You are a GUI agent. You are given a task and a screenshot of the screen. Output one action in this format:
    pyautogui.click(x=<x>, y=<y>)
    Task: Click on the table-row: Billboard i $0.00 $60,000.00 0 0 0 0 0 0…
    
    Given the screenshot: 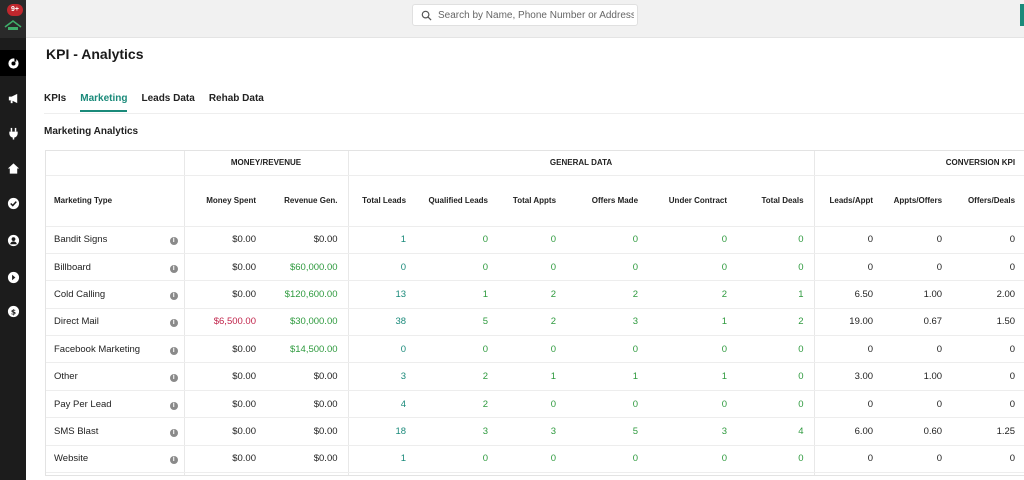 What is the action you would take?
    pyautogui.click(x=535, y=267)
    